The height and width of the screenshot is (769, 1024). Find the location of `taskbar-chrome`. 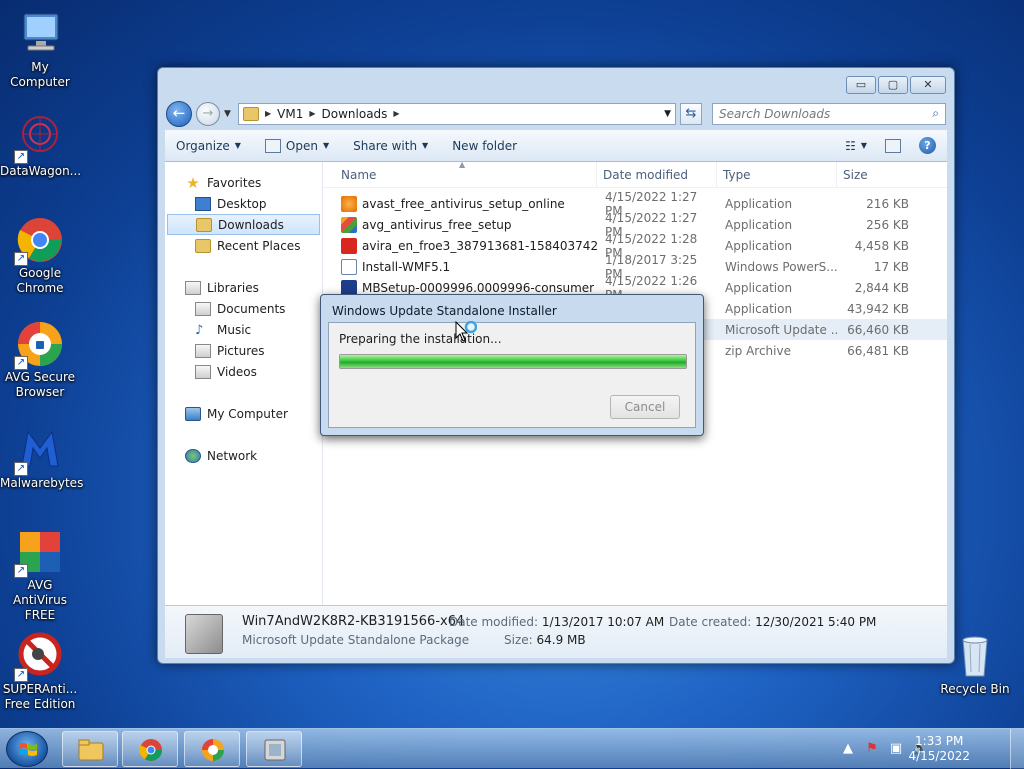

taskbar-chrome is located at coordinates (150, 749).